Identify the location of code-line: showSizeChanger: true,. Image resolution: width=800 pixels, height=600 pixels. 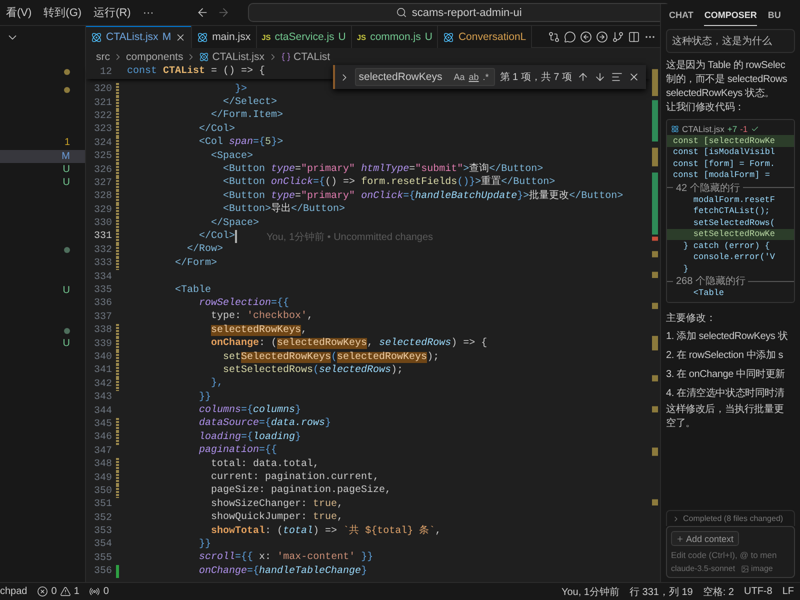
(277, 504).